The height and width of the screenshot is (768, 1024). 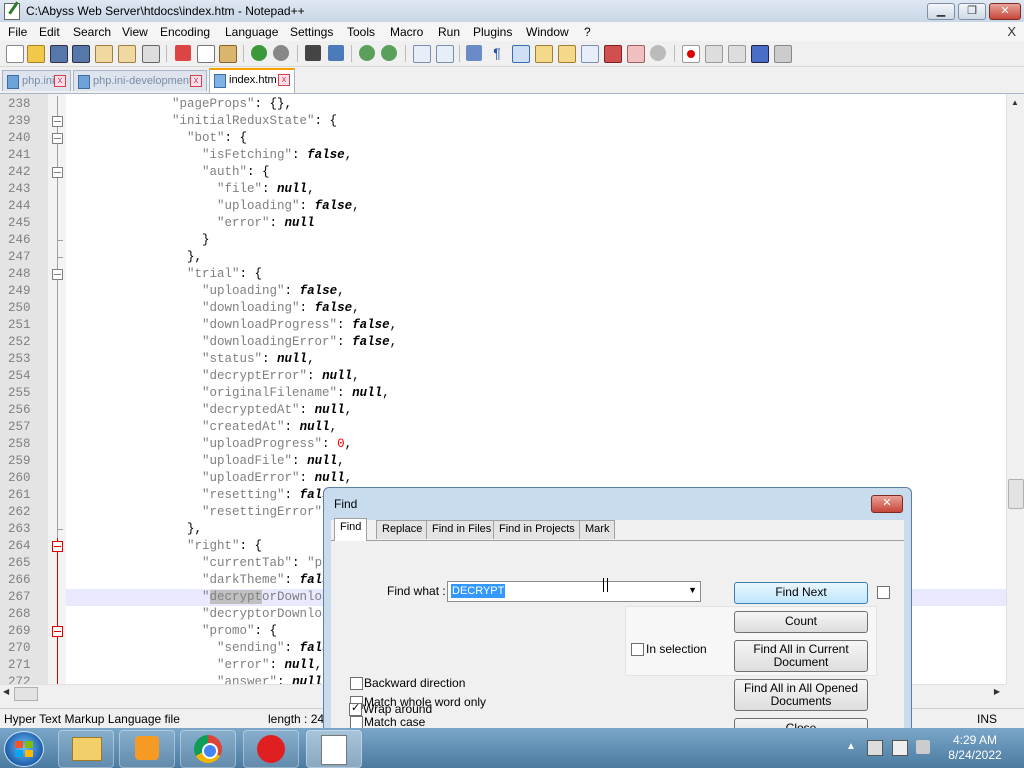 What do you see at coordinates (355, 708) in the screenshot?
I see `wrap-around-checkbox` at bounding box center [355, 708].